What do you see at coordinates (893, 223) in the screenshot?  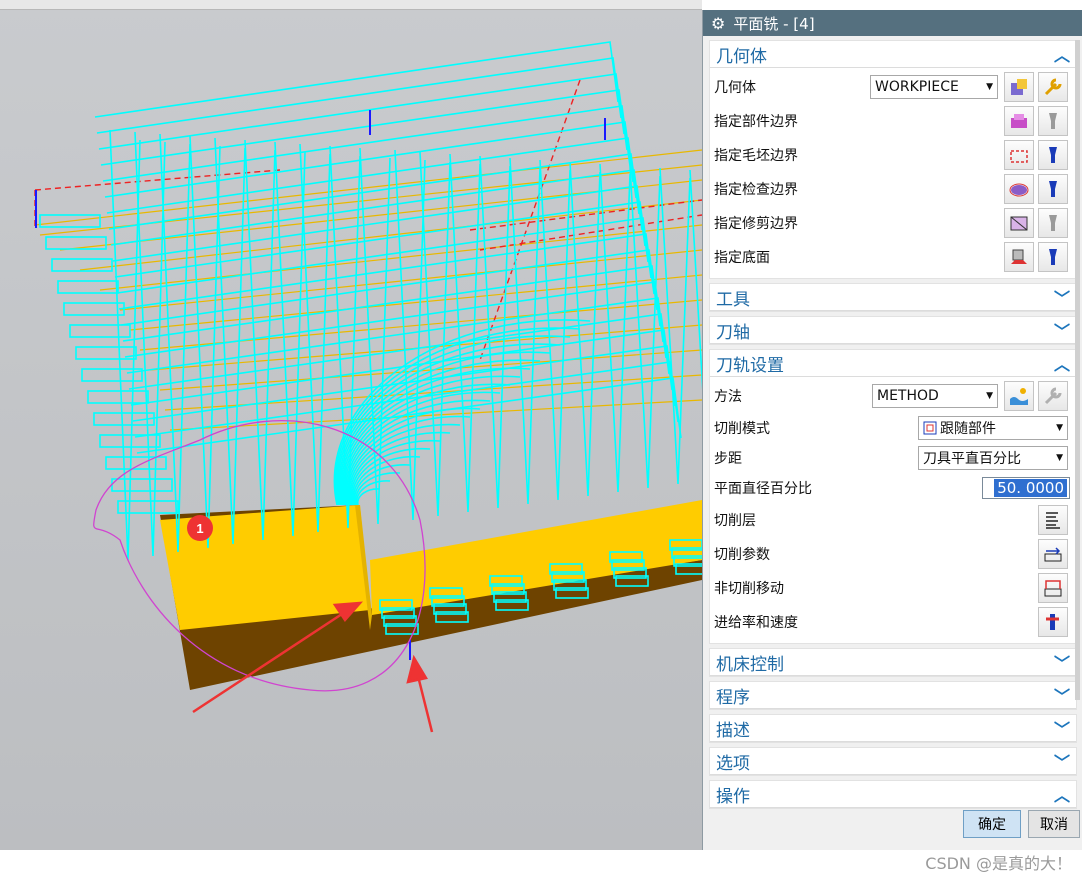 I see `trim-boundary-row: 指定修剪边界` at bounding box center [893, 223].